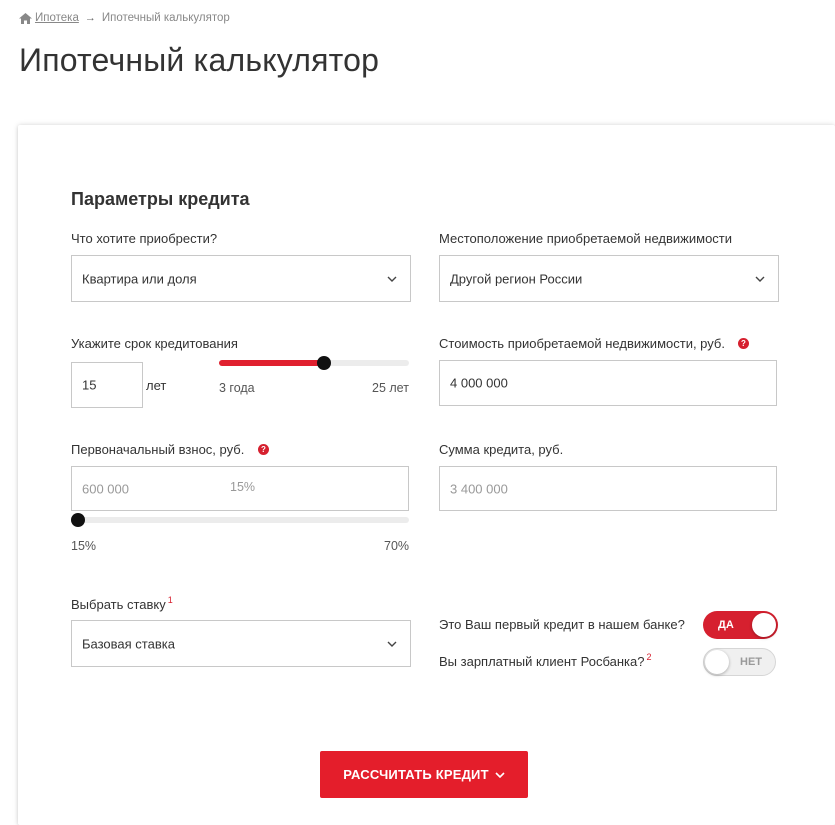 The width and height of the screenshot is (835, 825). Describe the element at coordinates (170, 600) in the screenshot. I see `rate-footnote: 1` at that location.